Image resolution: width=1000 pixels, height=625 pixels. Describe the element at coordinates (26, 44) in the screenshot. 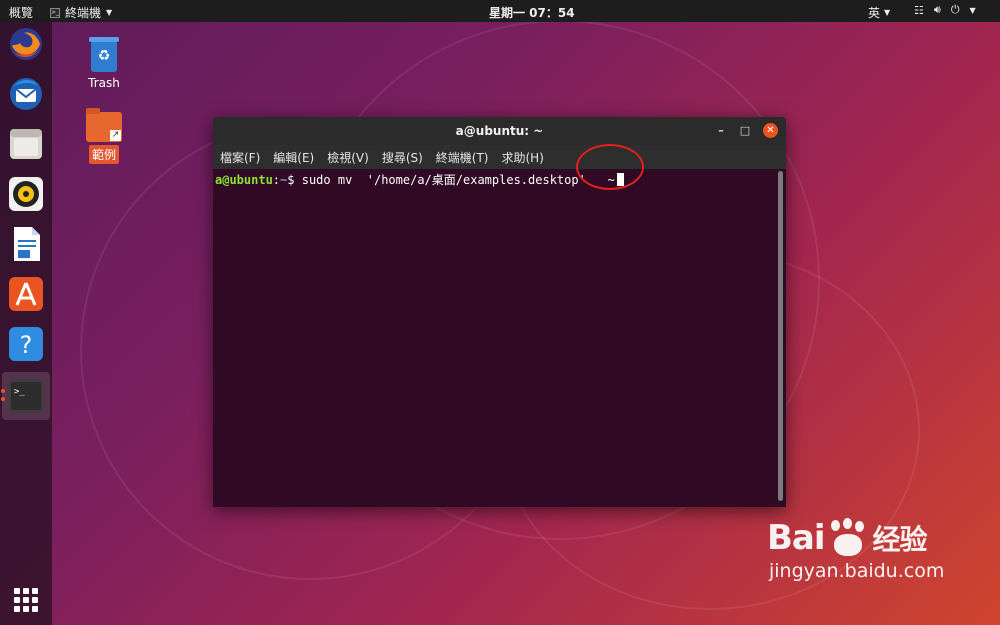

I see `firefox-icon` at that location.